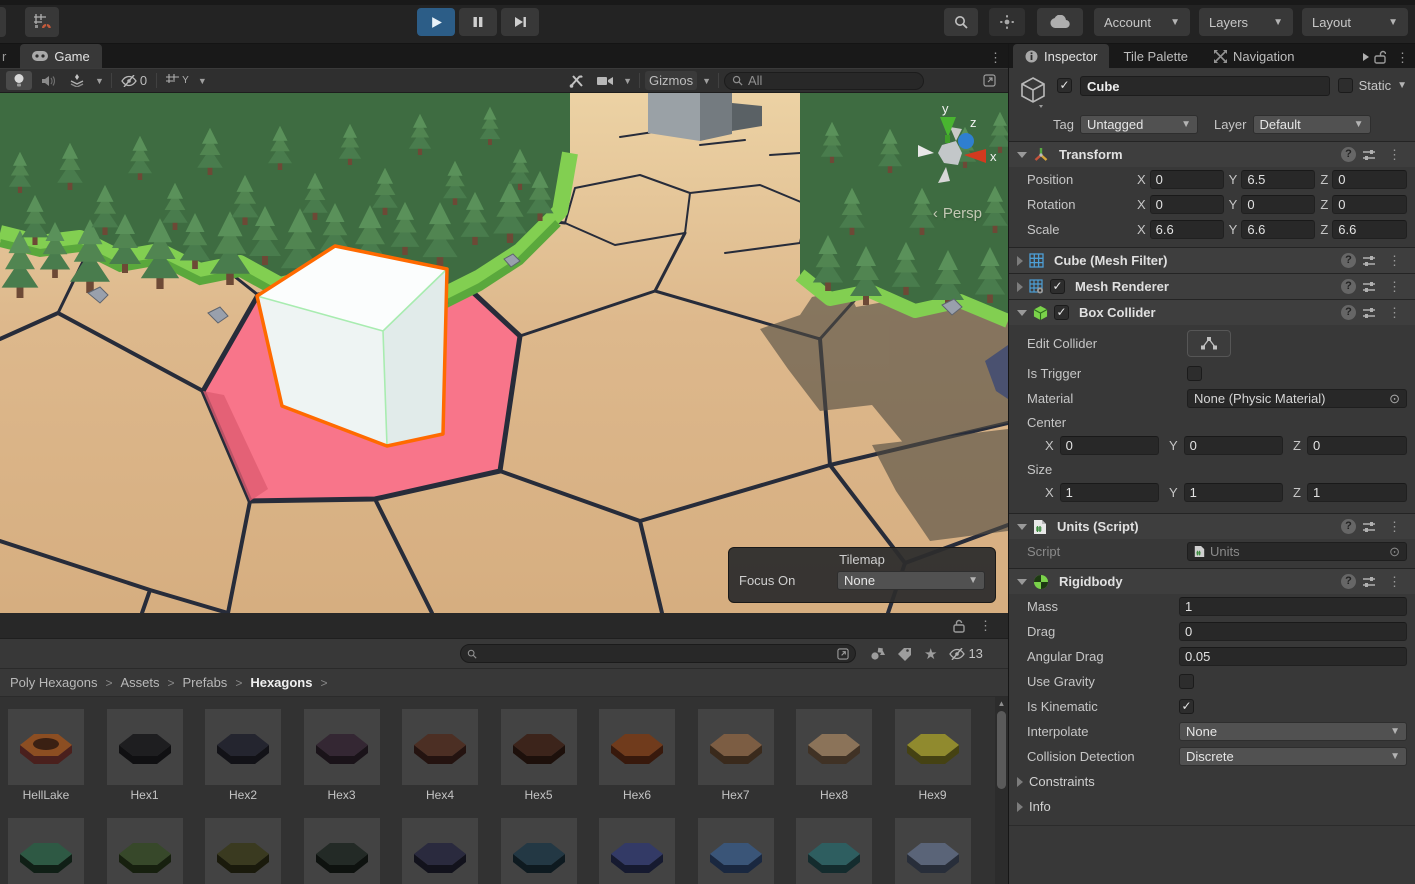 The height and width of the screenshot is (884, 1415). Describe the element at coordinates (1060, 22) in the screenshot. I see `cloud-services-button` at that location.